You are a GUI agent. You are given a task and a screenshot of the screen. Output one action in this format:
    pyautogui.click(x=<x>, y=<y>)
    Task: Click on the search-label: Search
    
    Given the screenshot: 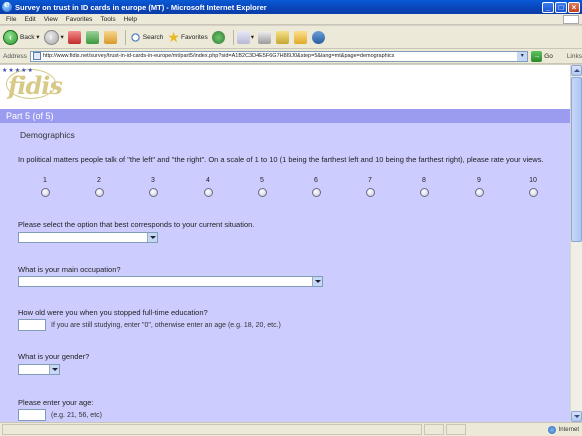 What is the action you would take?
    pyautogui.click(x=153, y=37)
    